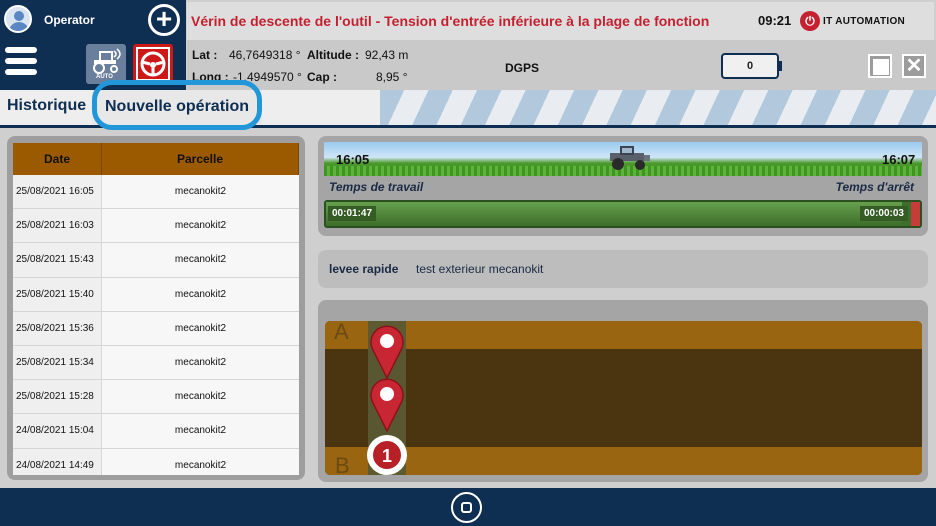 This screenshot has height=526, width=936. What do you see at coordinates (780, 66) in the screenshot?
I see `counter-tip` at bounding box center [780, 66].